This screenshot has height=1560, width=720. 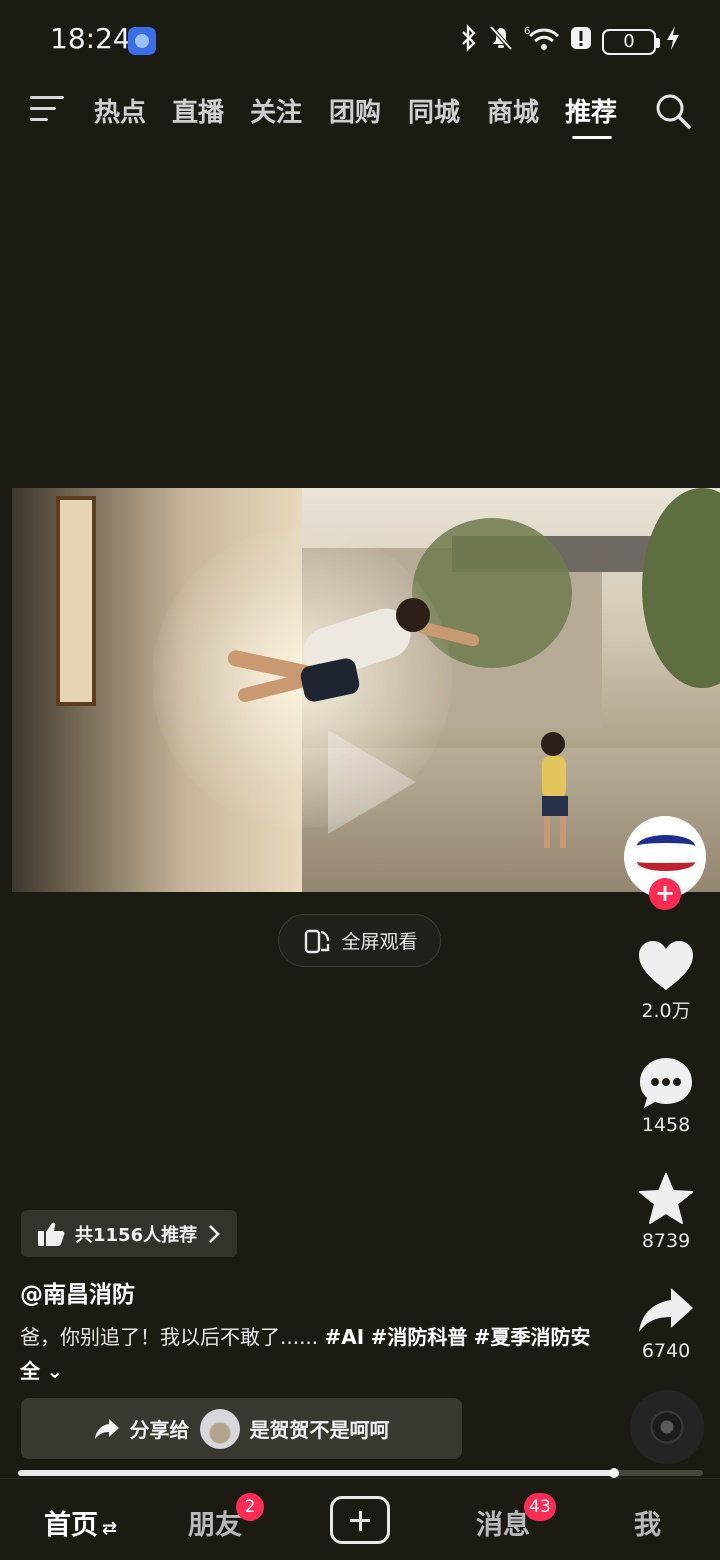 What do you see at coordinates (317, 941) in the screenshot?
I see `rotate-screen-icon` at bounding box center [317, 941].